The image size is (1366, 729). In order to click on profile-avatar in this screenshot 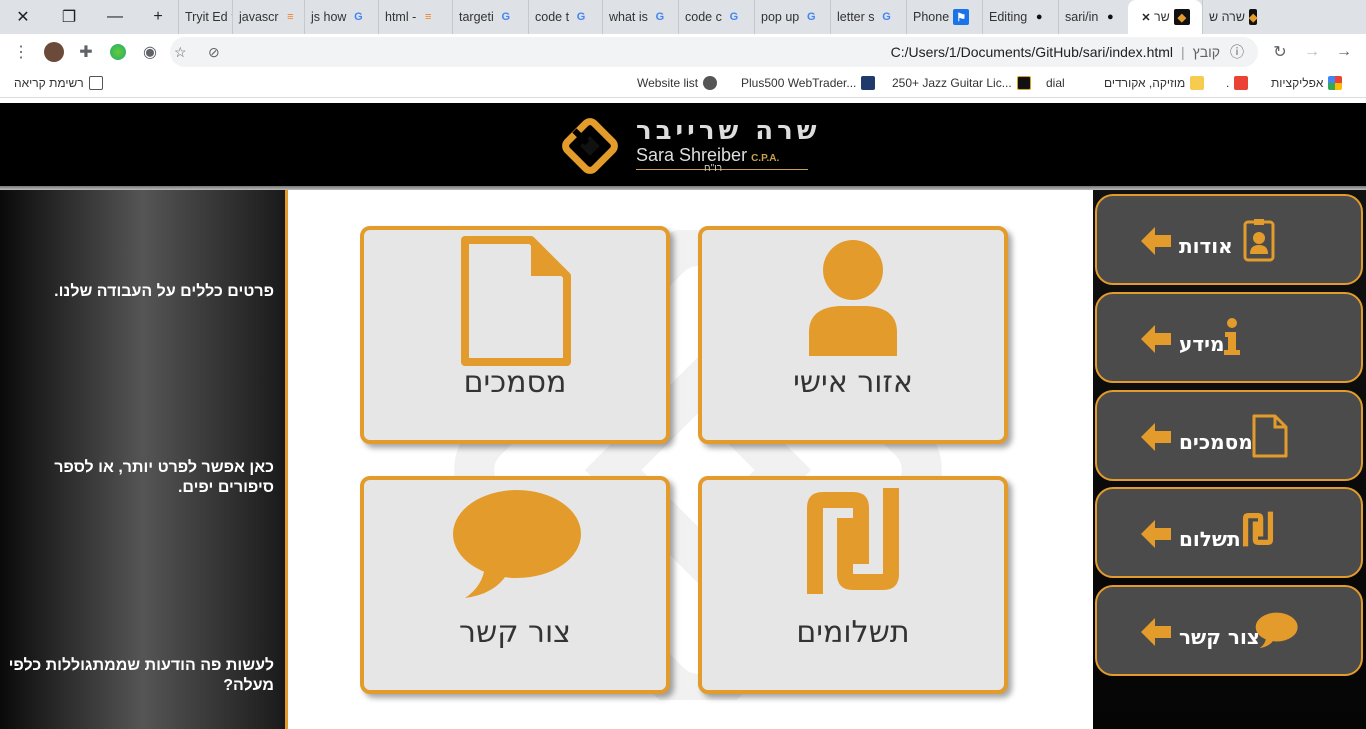, I will do `click(54, 52)`.